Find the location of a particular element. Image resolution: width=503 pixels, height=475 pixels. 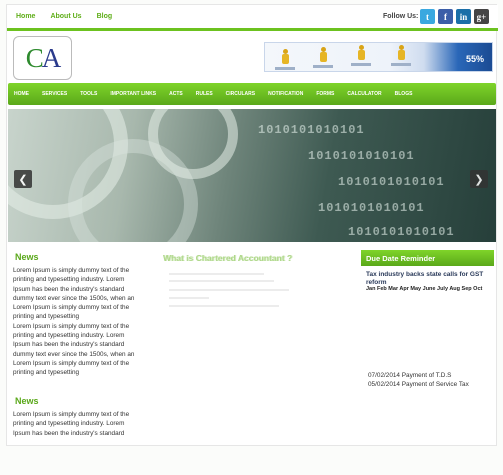

slider-binary-4: 1010101010101 is located at coordinates (371, 208).